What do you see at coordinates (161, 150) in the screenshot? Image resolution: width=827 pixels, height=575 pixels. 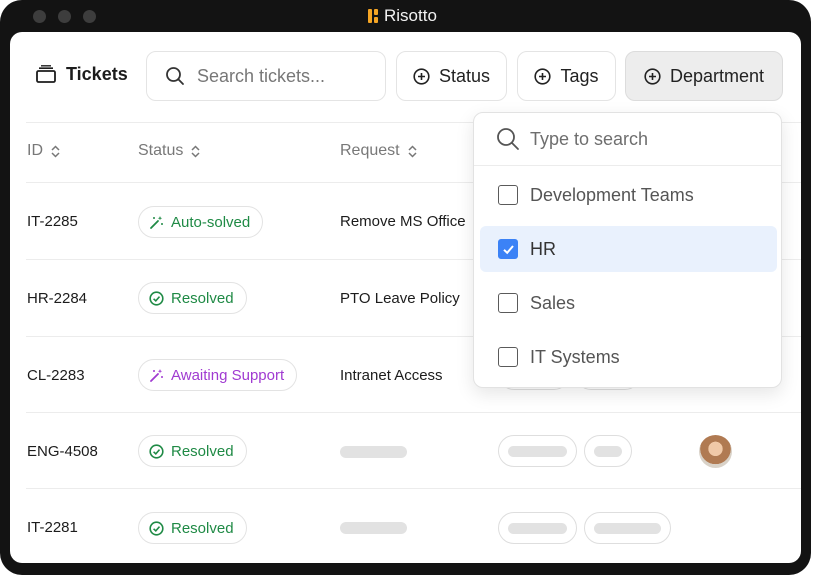 I see `column-header-label: Status` at bounding box center [161, 150].